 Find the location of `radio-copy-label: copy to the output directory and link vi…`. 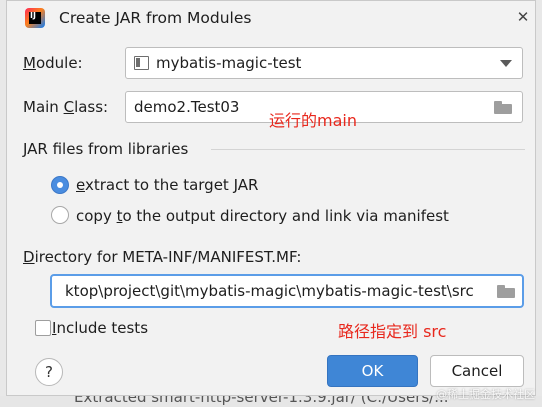

radio-copy-label: copy to the output directory and link vi… is located at coordinates (262, 216).